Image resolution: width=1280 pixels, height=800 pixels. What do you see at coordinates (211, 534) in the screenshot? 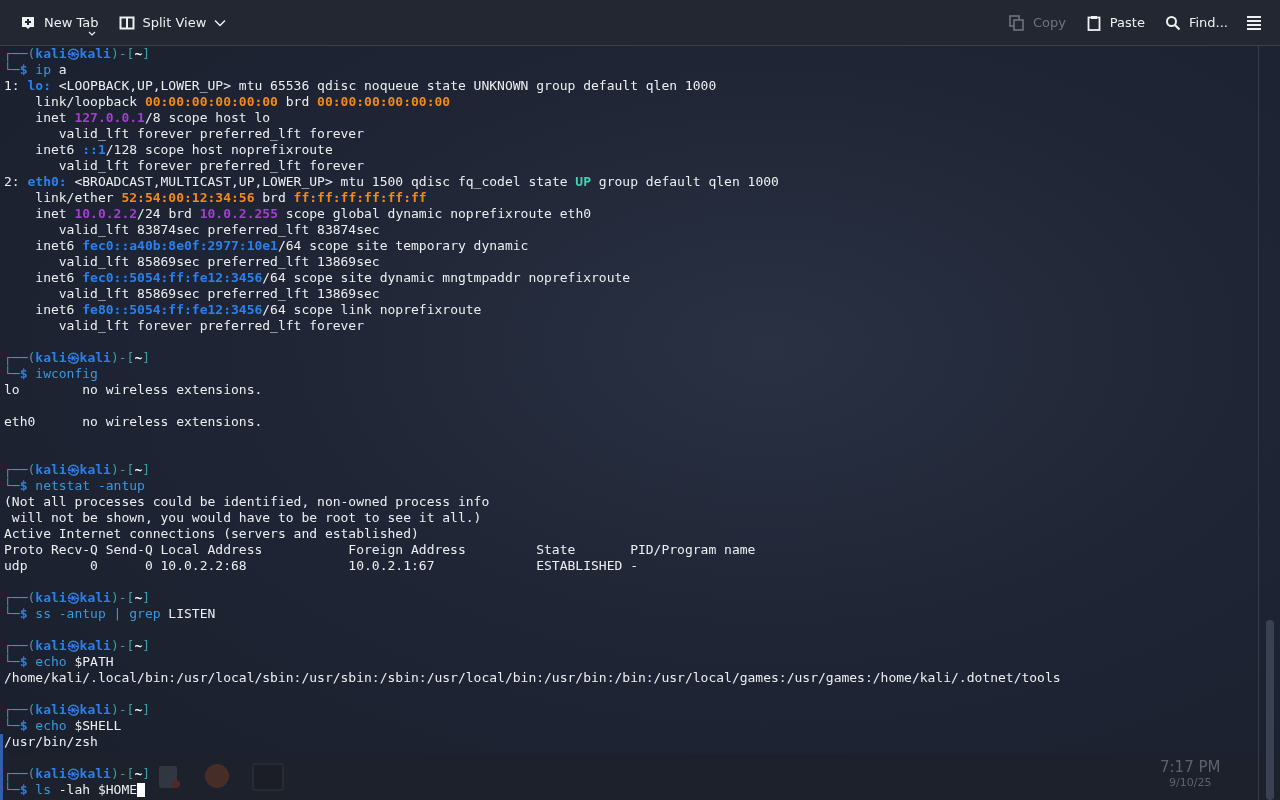
I see `output-line: Active Internet connections (servers and established)` at bounding box center [211, 534].